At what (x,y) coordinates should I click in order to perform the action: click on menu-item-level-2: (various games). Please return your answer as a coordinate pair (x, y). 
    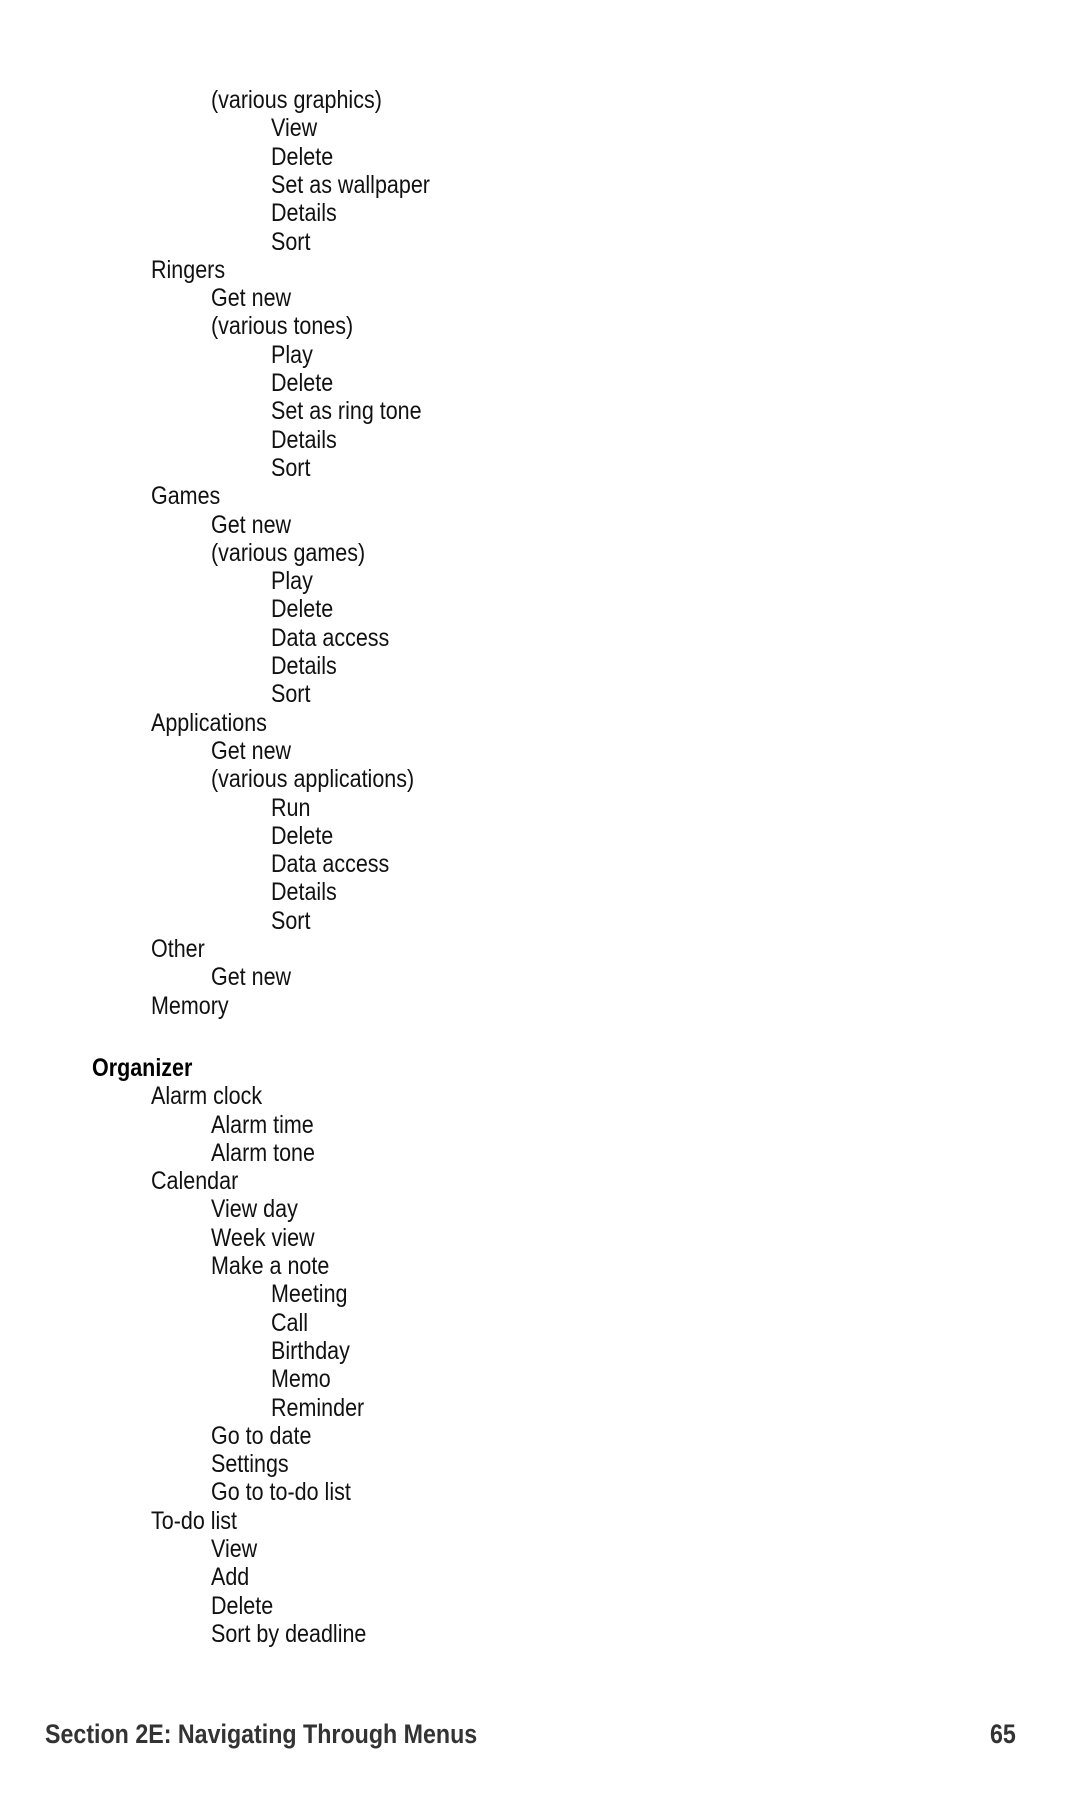
    Looking at the image, I should click on (288, 552).